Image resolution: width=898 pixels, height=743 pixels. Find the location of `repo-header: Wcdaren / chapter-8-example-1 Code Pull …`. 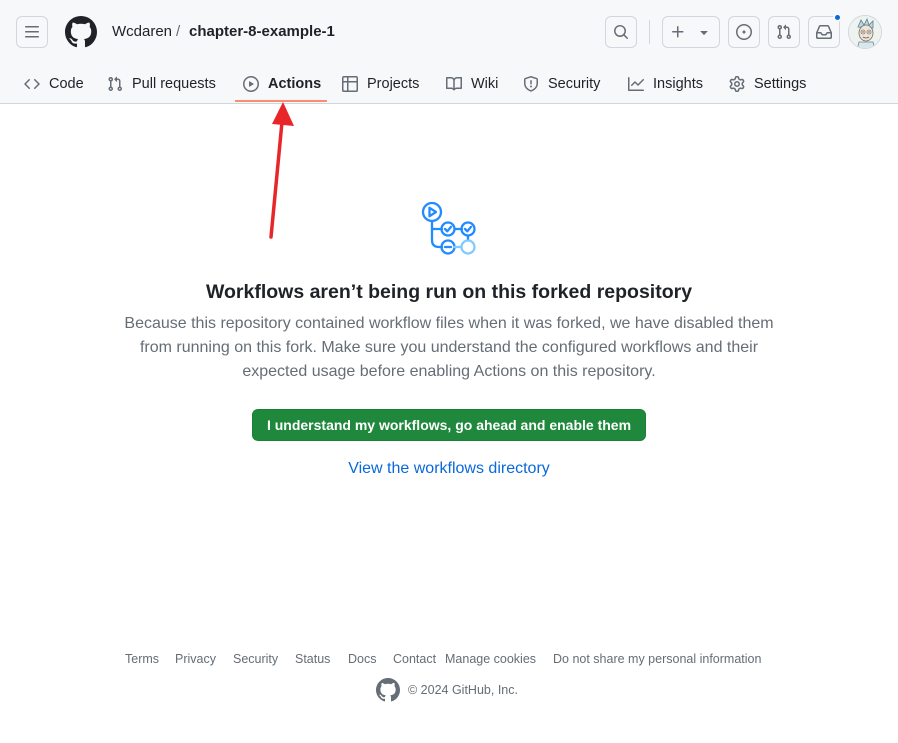

repo-header: Wcdaren / chapter-8-example-1 Code Pull … is located at coordinates (449, 52).